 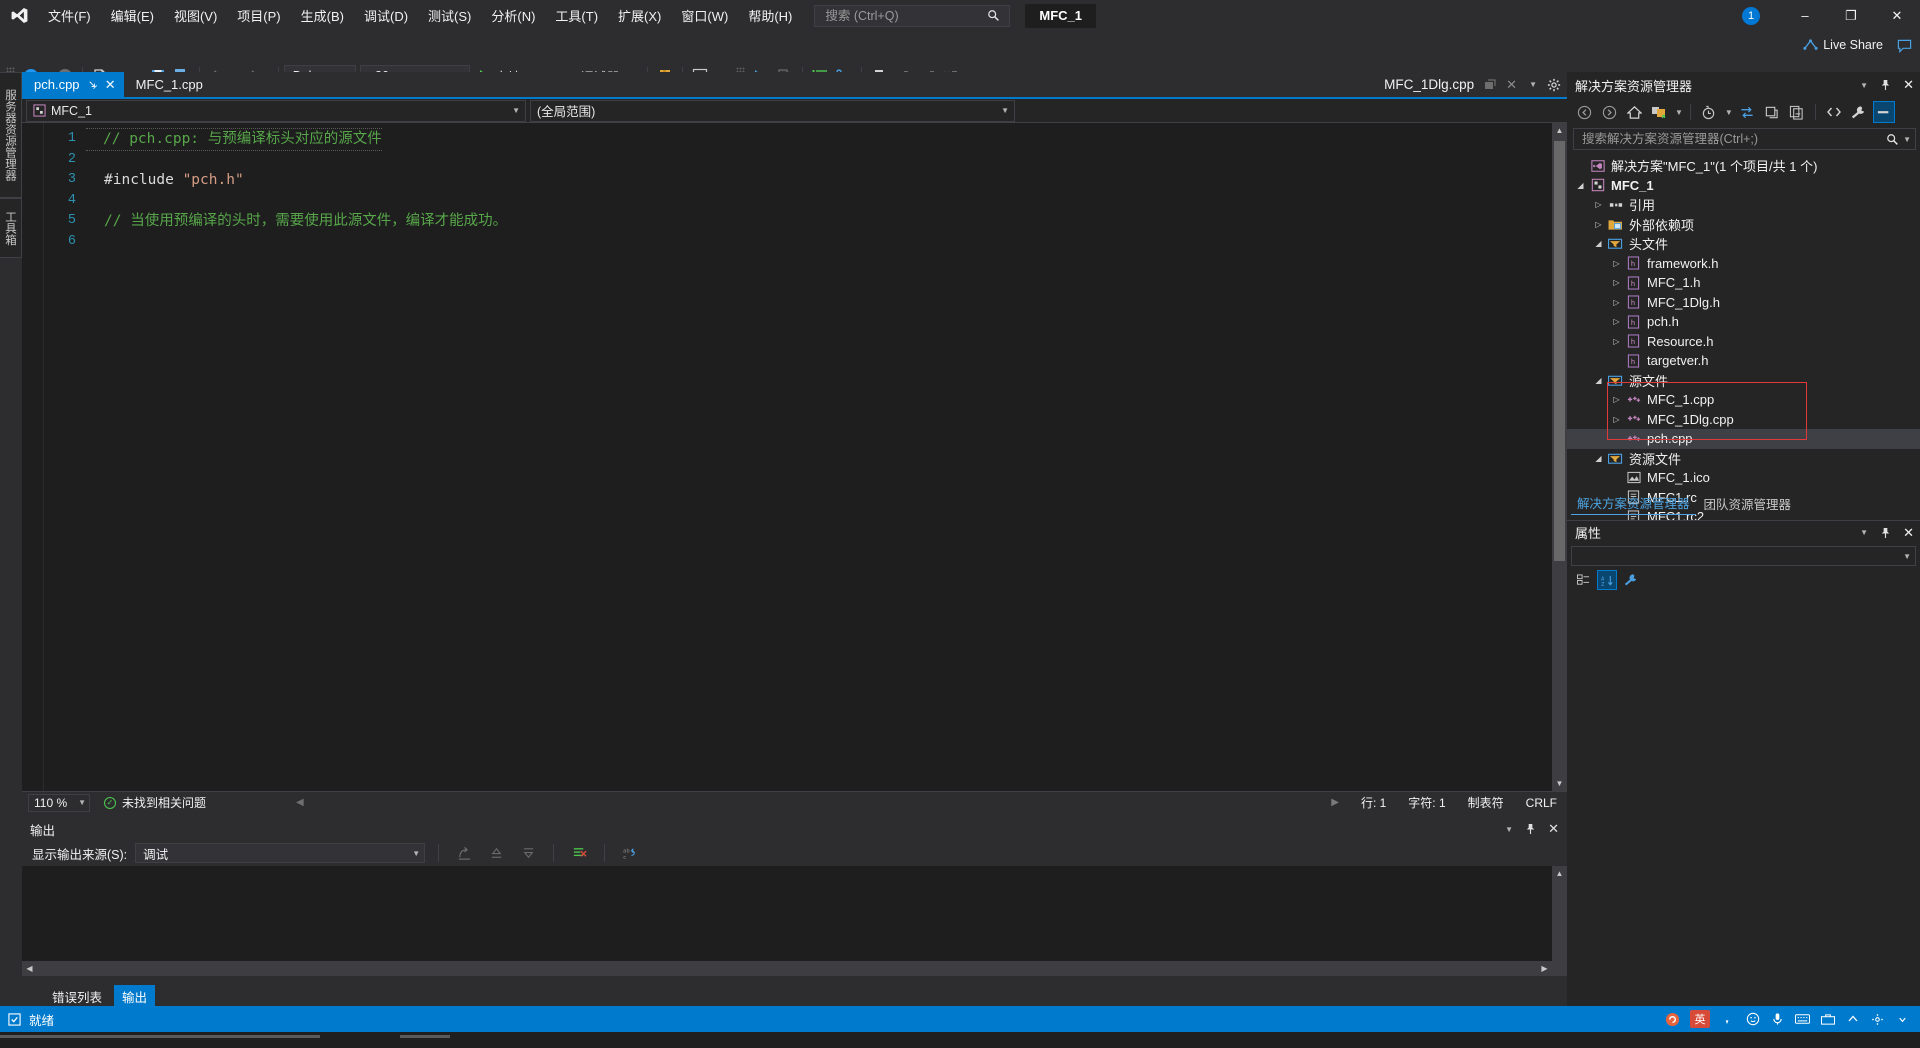 I want to click on menu-file: 文件(F), so click(x=69, y=15).